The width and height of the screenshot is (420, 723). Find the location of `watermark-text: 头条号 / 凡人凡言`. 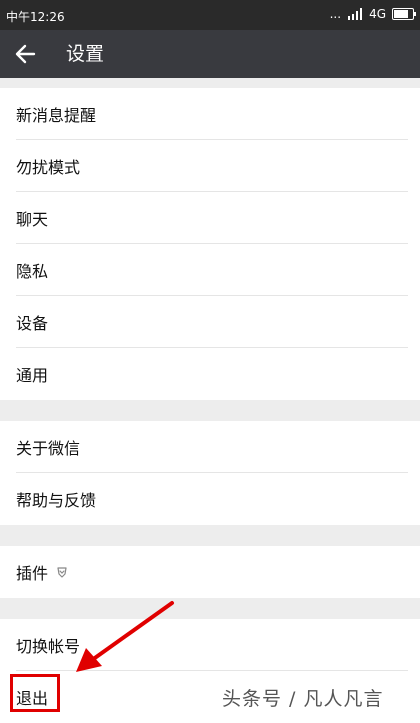

watermark-text: 头条号 / 凡人凡言 is located at coordinates (303, 699).